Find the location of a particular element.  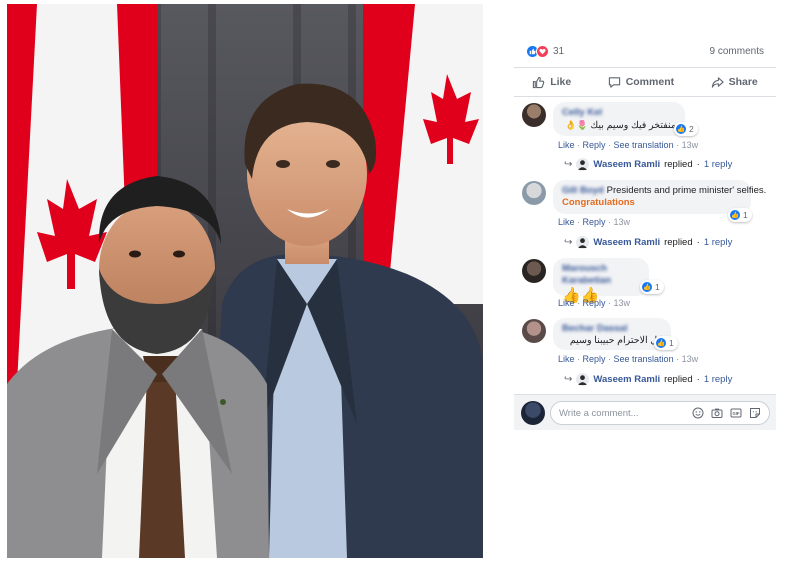

reaction-count: 31 is located at coordinates (559, 51).